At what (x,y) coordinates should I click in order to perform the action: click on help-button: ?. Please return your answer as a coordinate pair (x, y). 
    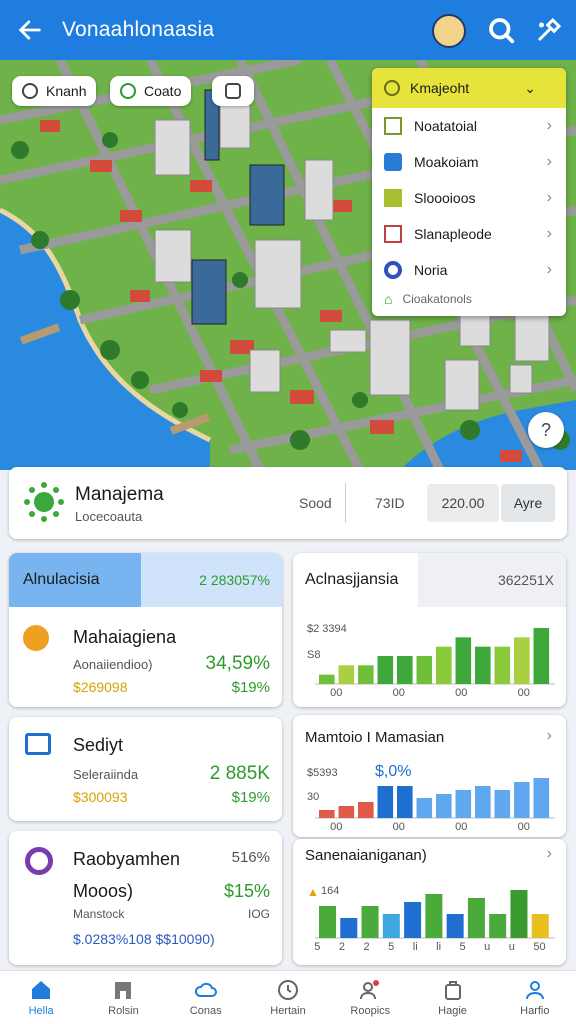
    Looking at the image, I should click on (546, 430).